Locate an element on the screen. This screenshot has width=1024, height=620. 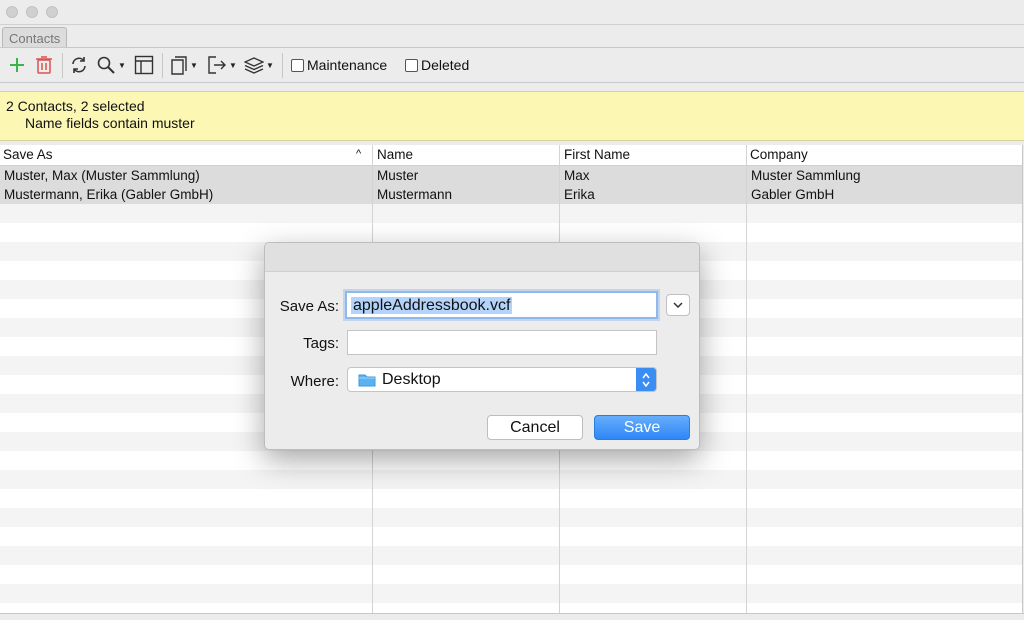
cancel-button: Cancel is located at coordinates (535, 427).